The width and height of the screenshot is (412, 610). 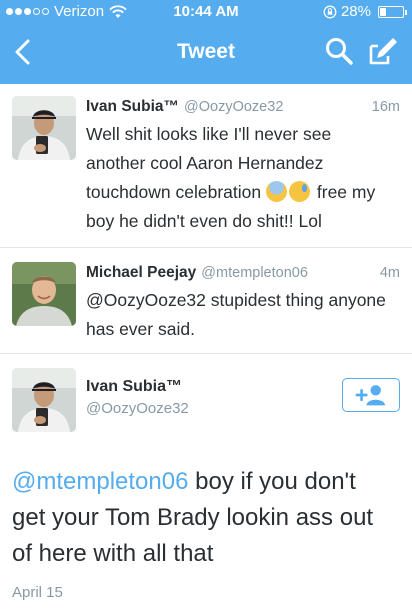 What do you see at coordinates (272, 481) in the screenshot?
I see `tweet-detail-segment: boy if you don't` at bounding box center [272, 481].